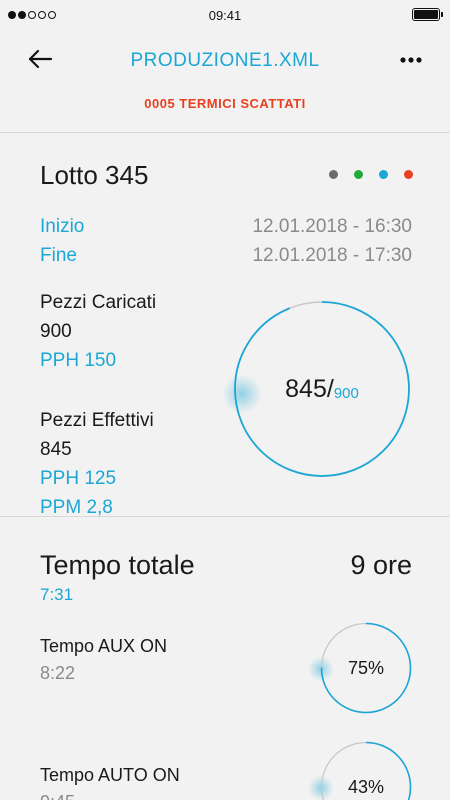 This screenshot has width=450, height=800. What do you see at coordinates (408, 174) in the screenshot?
I see `red-status-dot` at bounding box center [408, 174].